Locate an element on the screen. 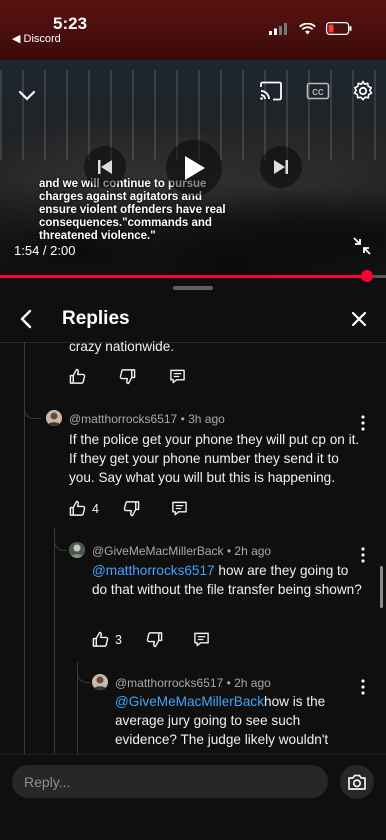 The height and width of the screenshot is (840, 386). fullscreen-exit-icon is located at coordinates (362, 246).